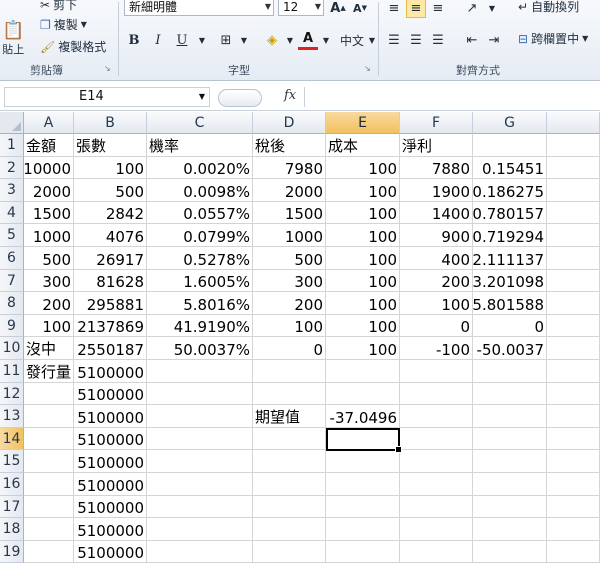 The width and height of the screenshot is (600, 565). What do you see at coordinates (363, 145) in the screenshot?
I see `cell-e1: 成本` at bounding box center [363, 145].